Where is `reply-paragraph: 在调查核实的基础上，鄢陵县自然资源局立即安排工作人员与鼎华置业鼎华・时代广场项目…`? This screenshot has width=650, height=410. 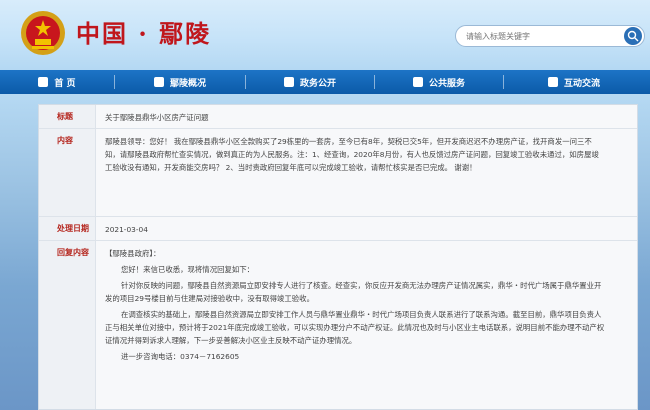
reply-paragraph: 在调查核实的基础上，鄢陵县自然资源局立即安排工作人员与鼎华置业鼎华・时代广场项目… is located at coordinates (355, 327).